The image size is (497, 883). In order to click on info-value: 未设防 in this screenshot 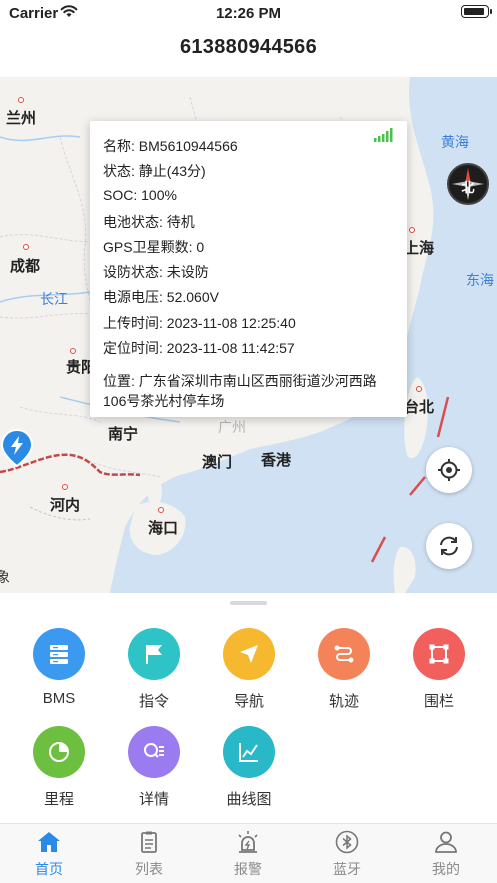, I will do `click(187, 272)`.